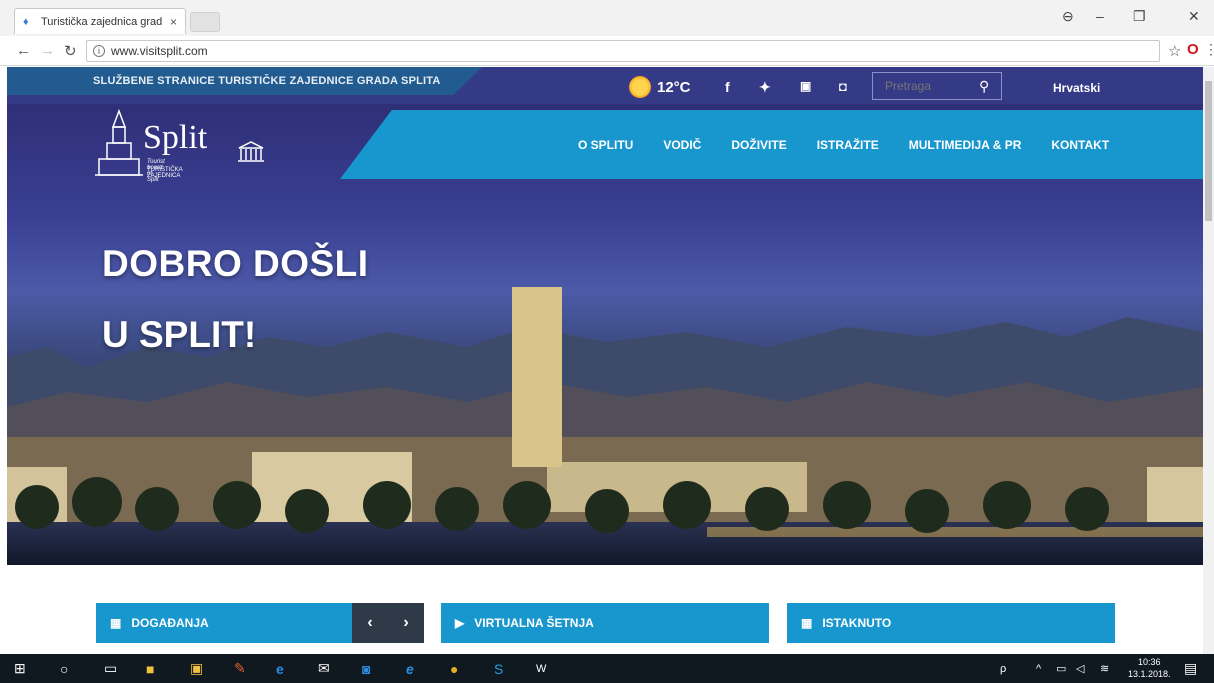  Describe the element at coordinates (1194, 16) in the screenshot. I see `close-window-icon: ✕` at that location.